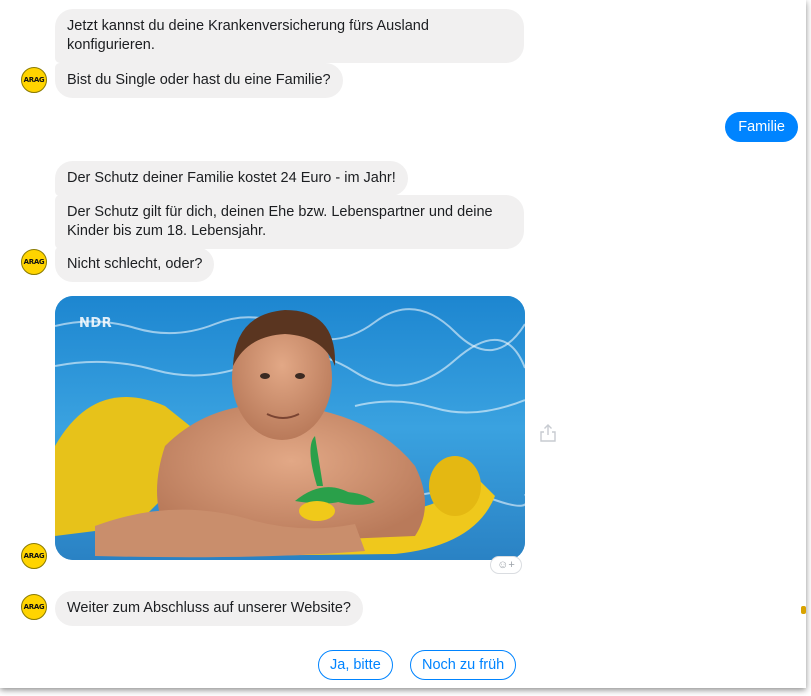 The height and width of the screenshot is (696, 811). I want to click on ndr-watermark: NDR, so click(96, 323).